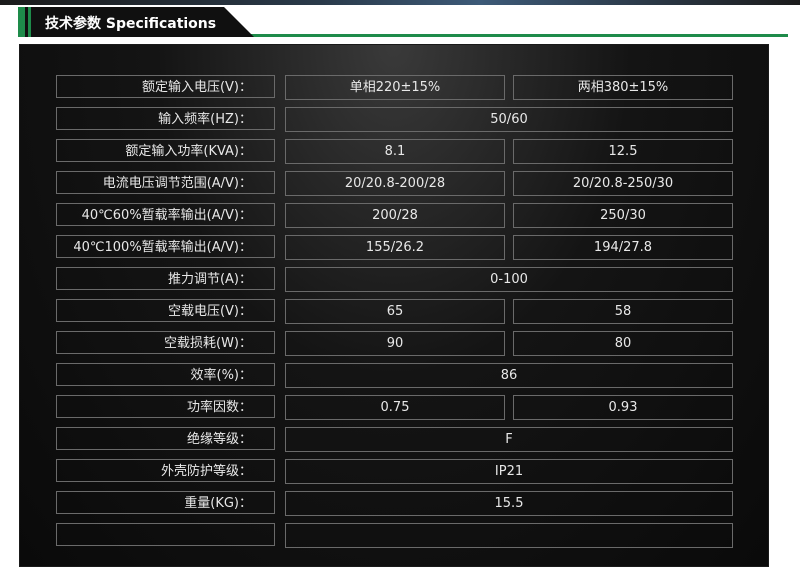 Image resolution: width=800 pixels, height=569 pixels. What do you see at coordinates (165, 406) in the screenshot?
I see `spec-label: 功率因数：` at bounding box center [165, 406].